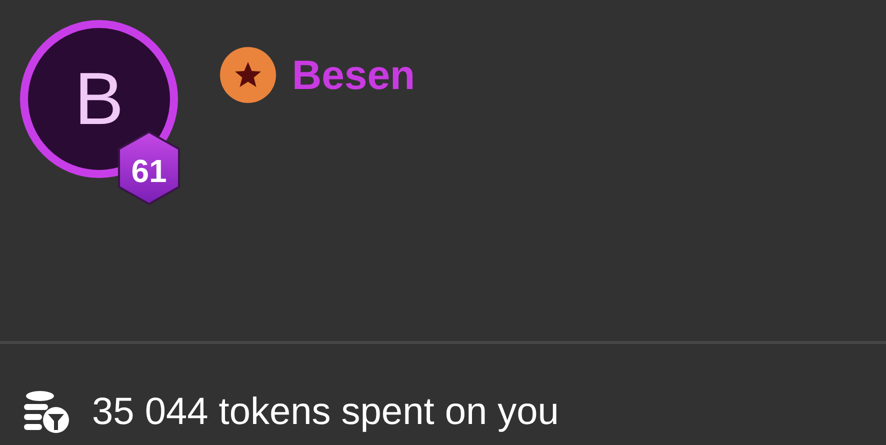 Image resolution: width=886 pixels, height=445 pixels. I want to click on user-name: Besen, so click(354, 75).